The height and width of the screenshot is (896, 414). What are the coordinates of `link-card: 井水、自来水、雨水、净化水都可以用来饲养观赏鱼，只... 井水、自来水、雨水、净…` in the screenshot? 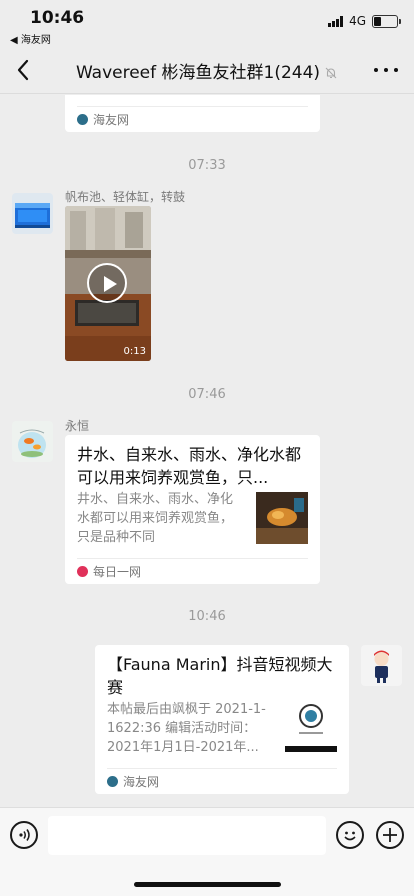 It's located at (192, 509).